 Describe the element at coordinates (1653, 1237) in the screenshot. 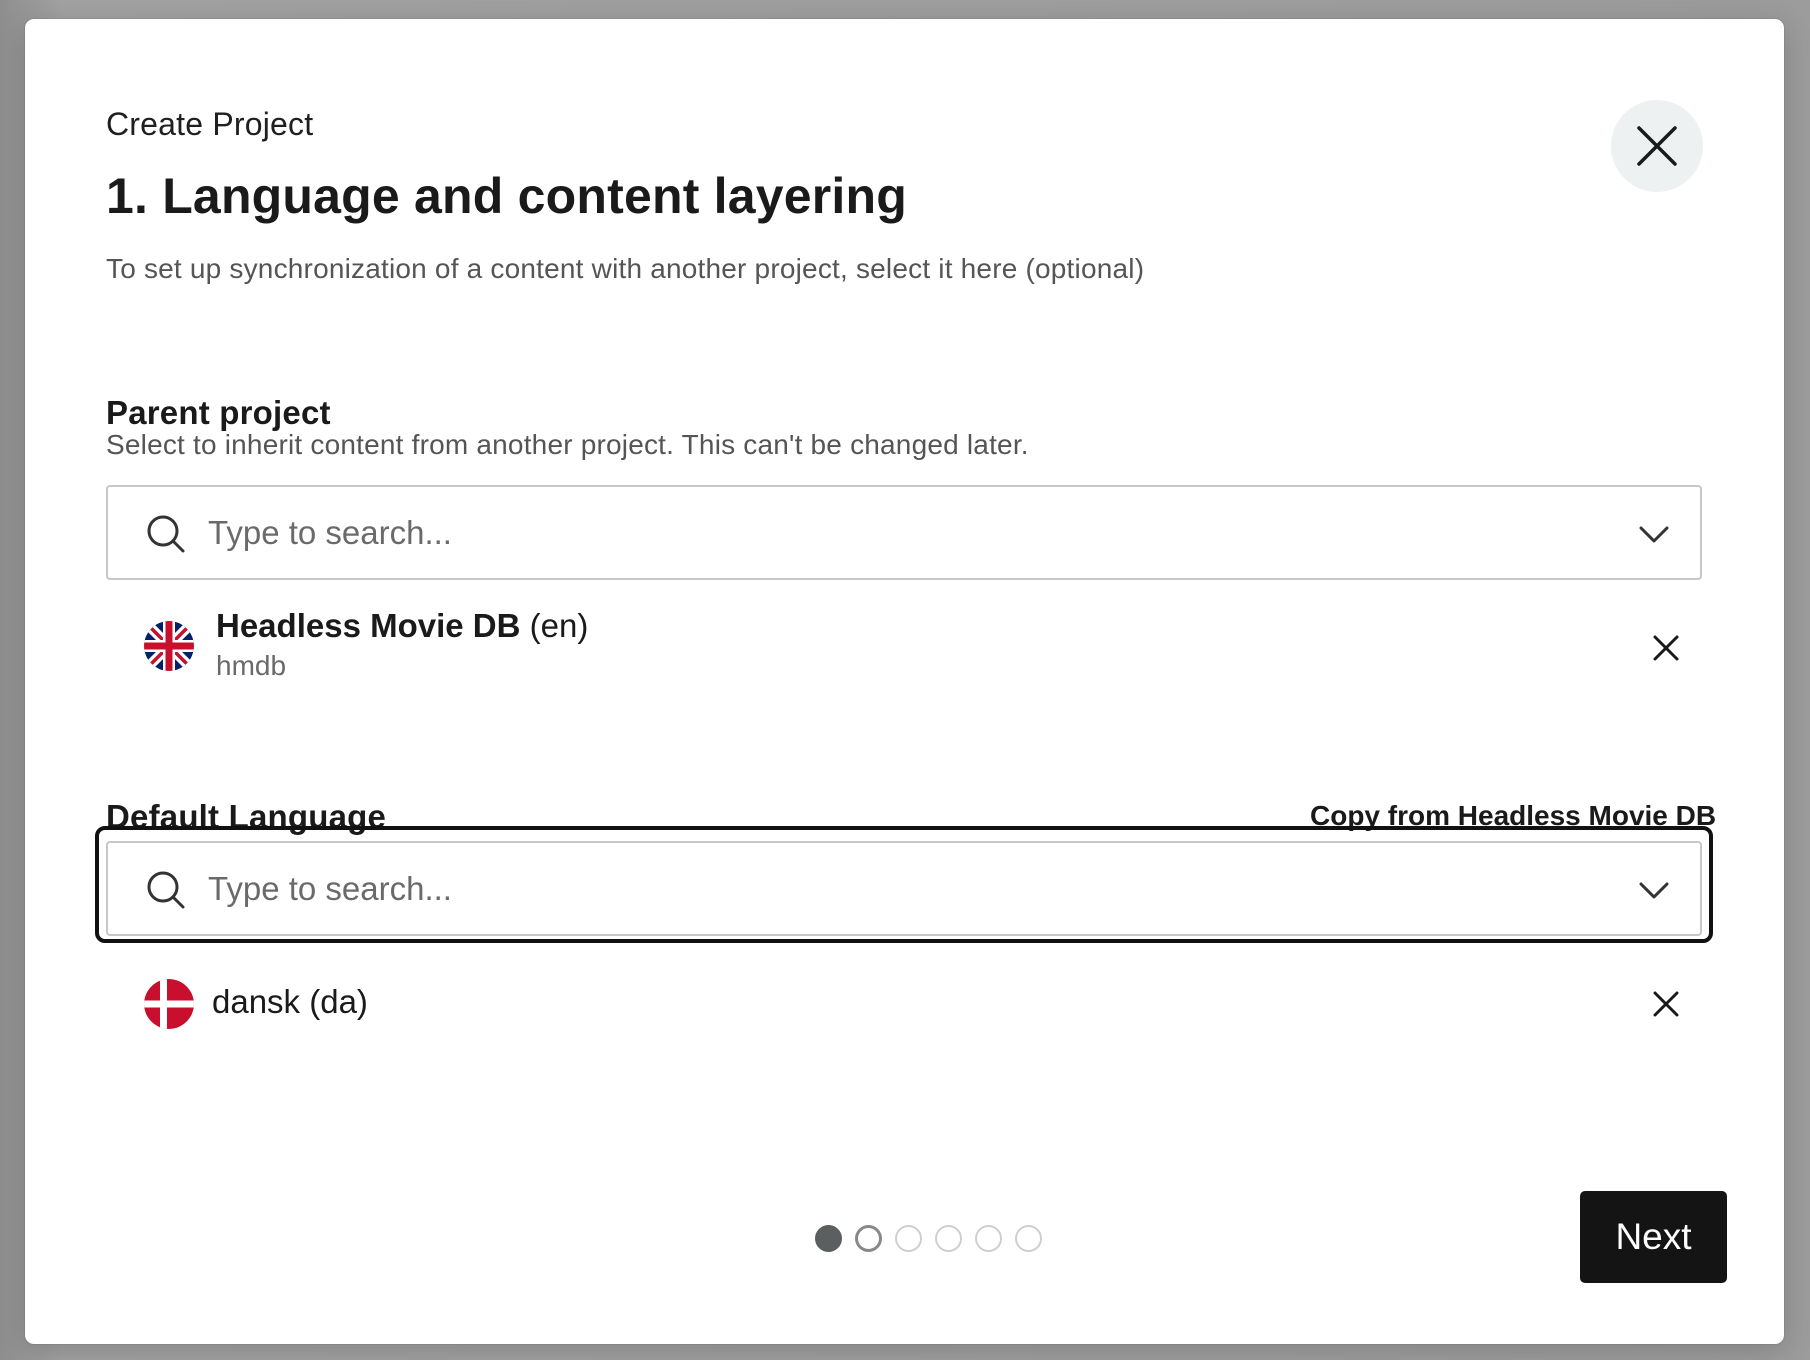

I see `next-button: Next` at that location.